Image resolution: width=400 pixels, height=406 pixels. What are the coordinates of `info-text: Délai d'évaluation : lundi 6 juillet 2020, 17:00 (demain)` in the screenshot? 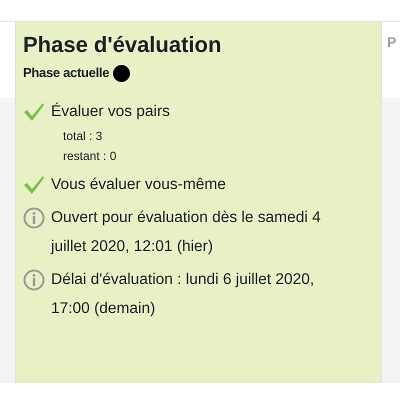 It's located at (183, 295).